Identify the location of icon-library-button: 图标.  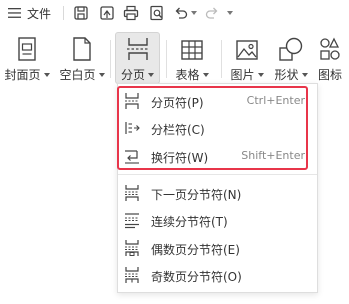
(333, 58).